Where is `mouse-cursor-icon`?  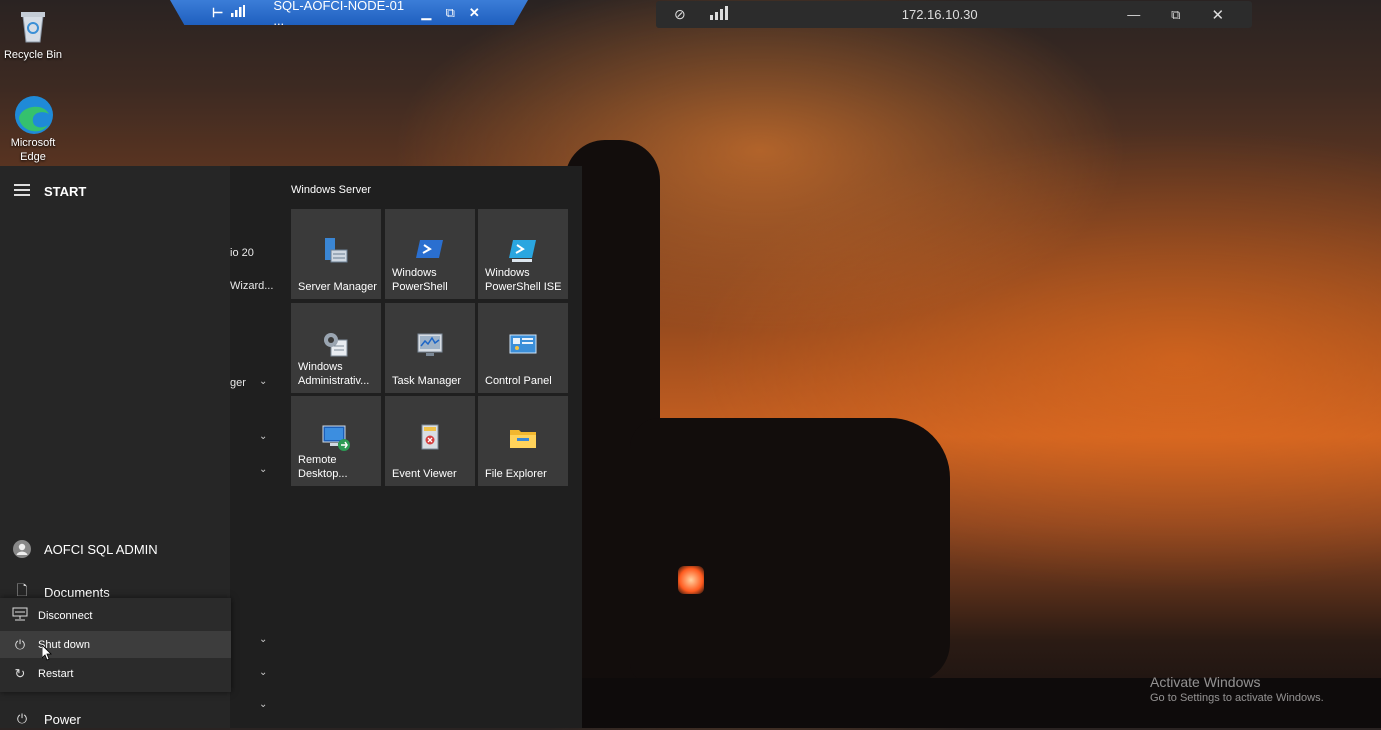 mouse-cursor-icon is located at coordinates (46, 655).